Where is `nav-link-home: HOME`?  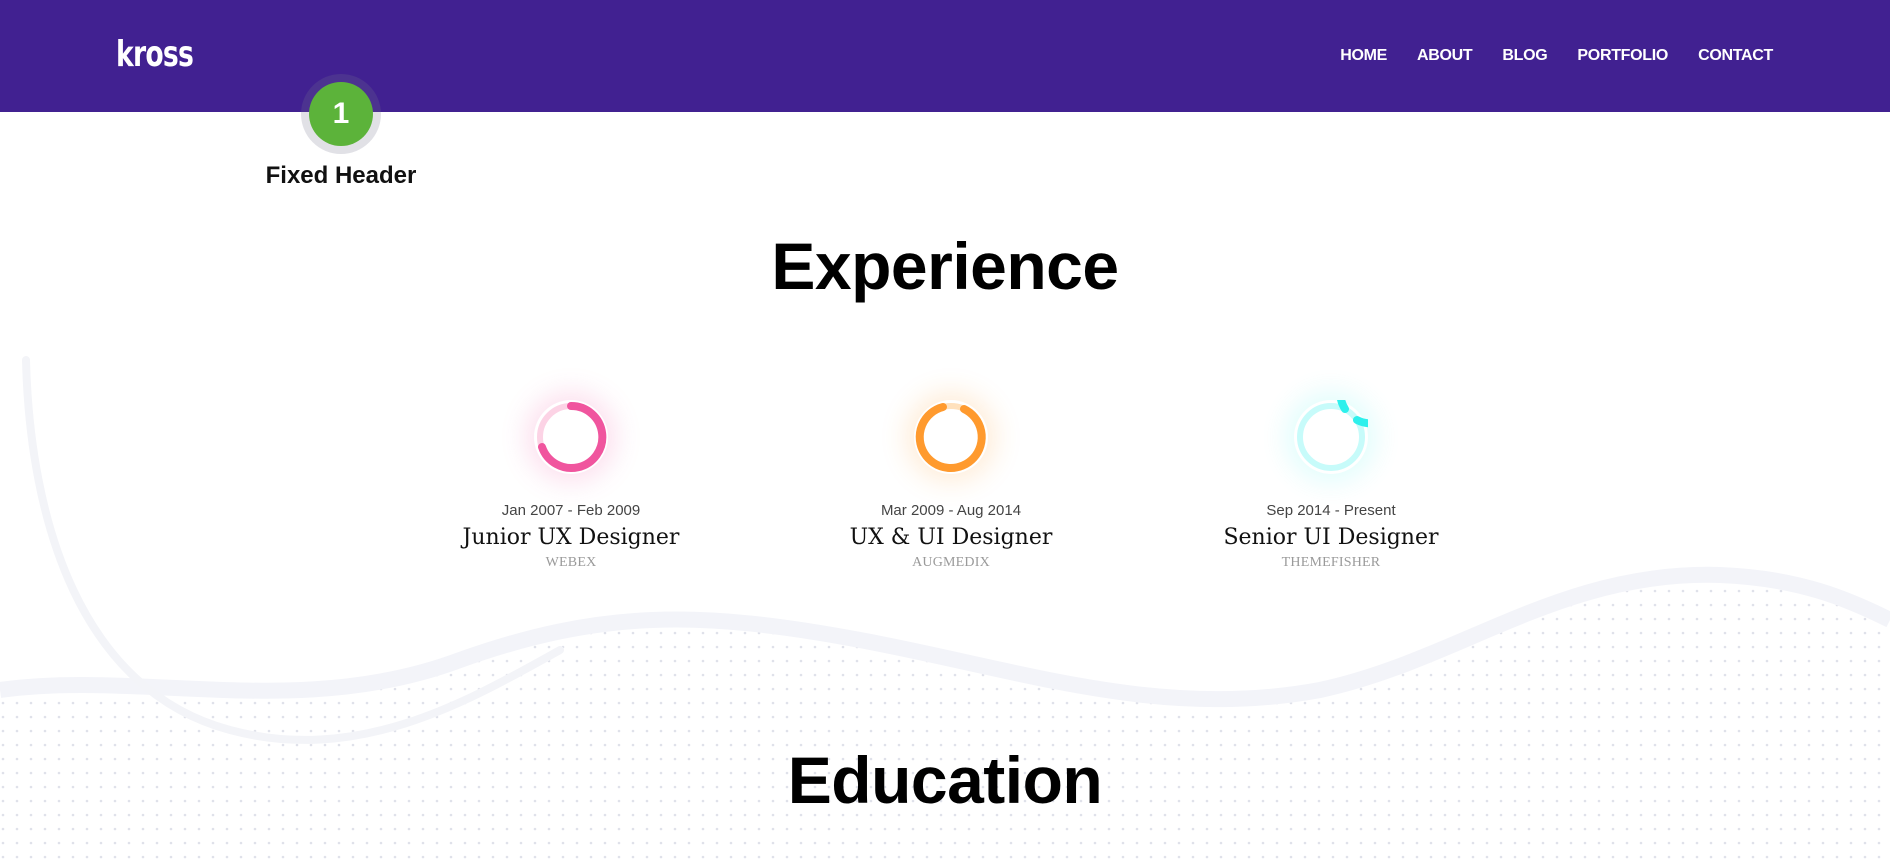 nav-link-home: HOME is located at coordinates (1363, 55).